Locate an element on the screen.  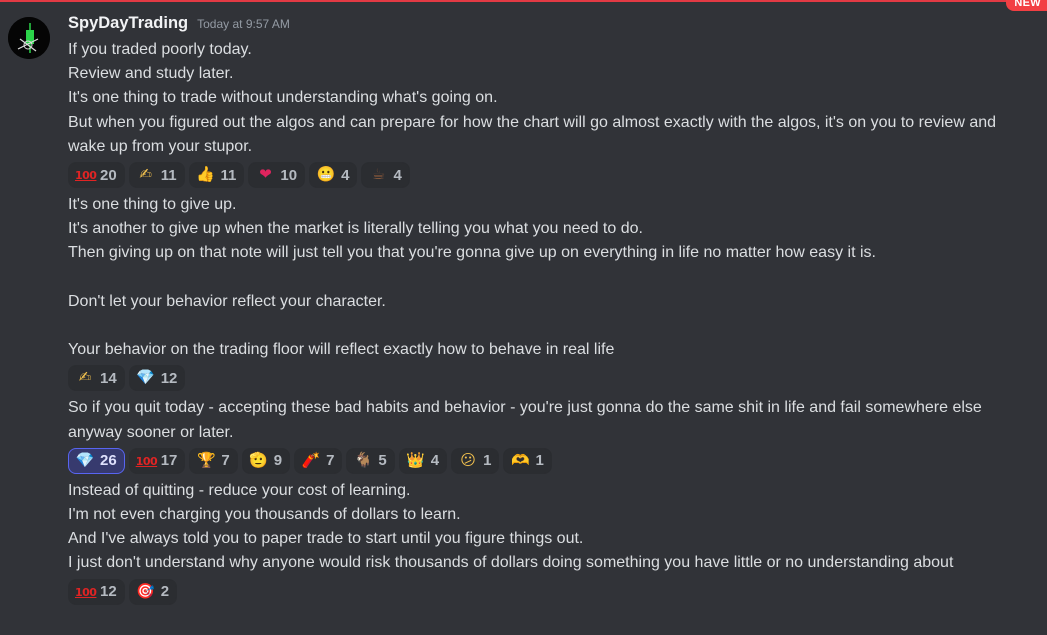
reaction-button: 100 12 is located at coordinates (96, 591).